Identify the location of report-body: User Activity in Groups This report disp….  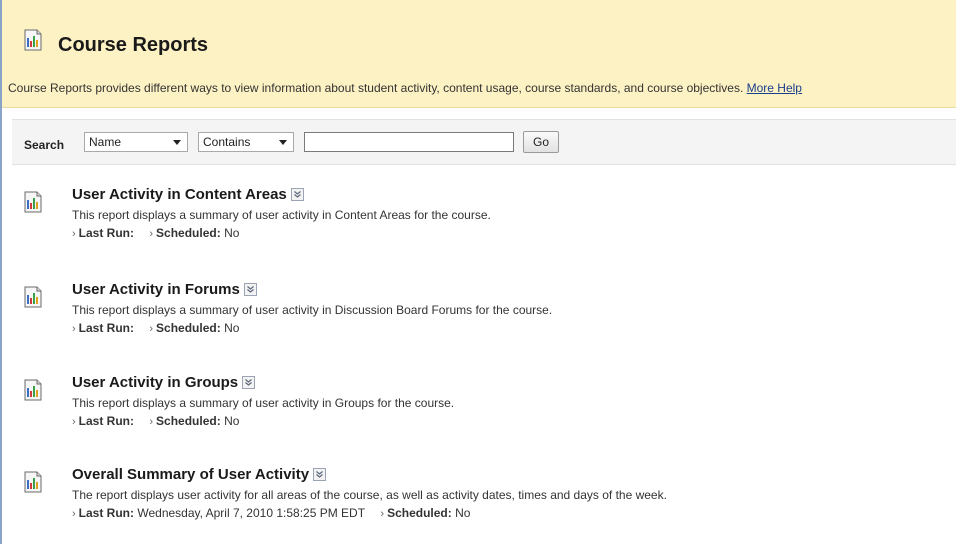
(263, 400).